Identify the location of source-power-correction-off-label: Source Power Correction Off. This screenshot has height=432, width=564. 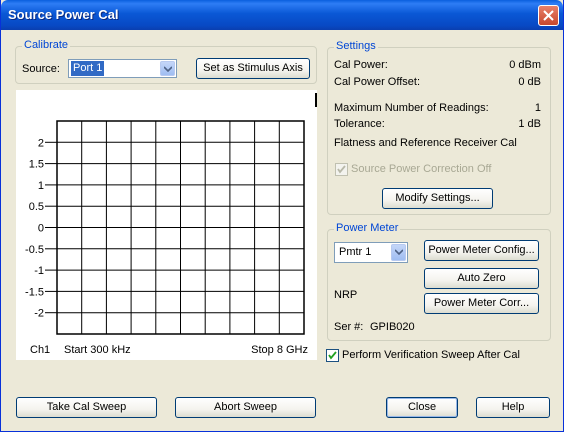
(421, 169).